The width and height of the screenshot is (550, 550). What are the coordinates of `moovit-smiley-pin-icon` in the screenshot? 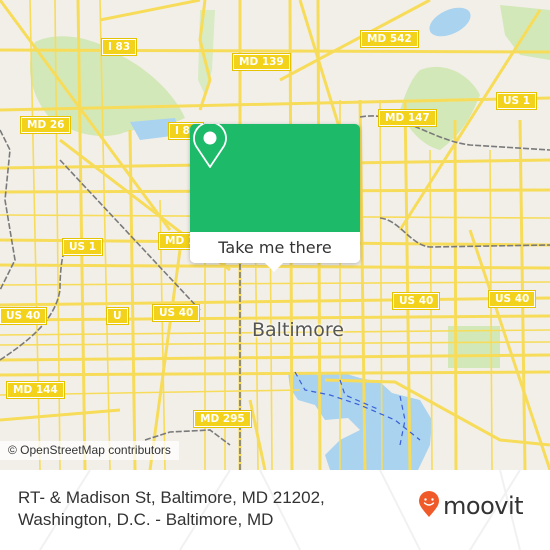 It's located at (429, 506).